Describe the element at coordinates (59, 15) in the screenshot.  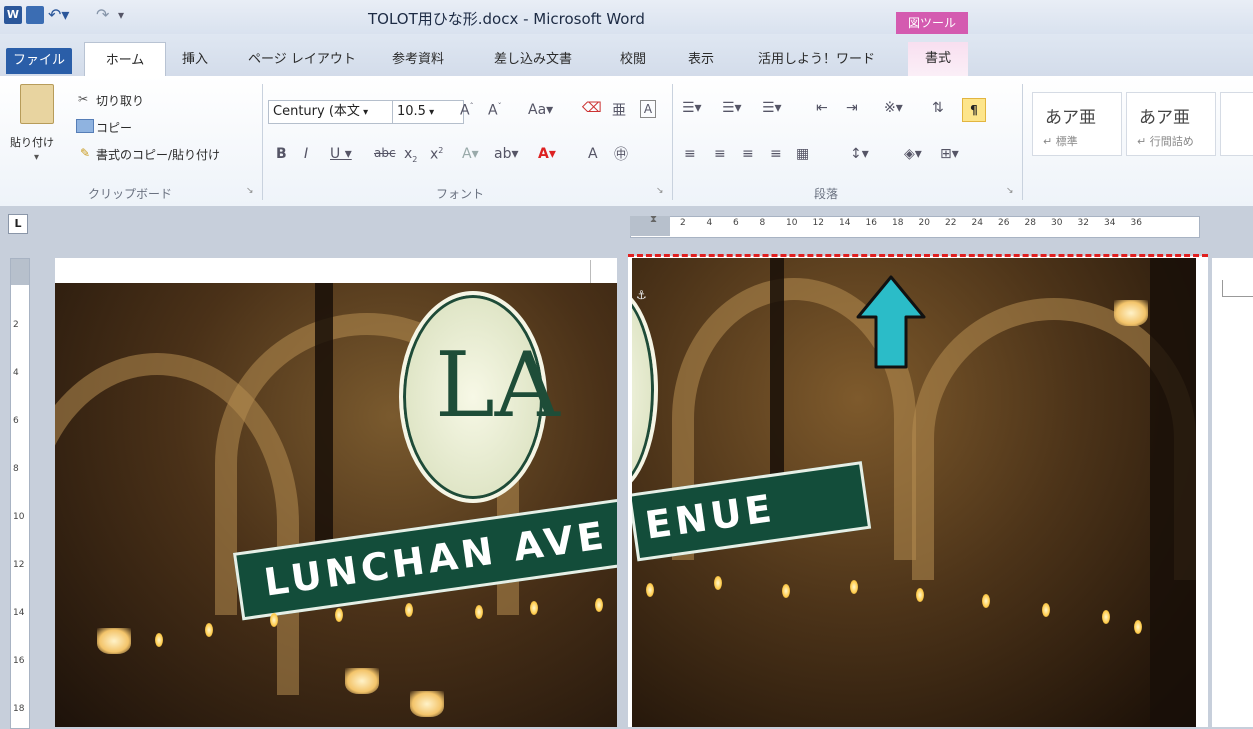
I see `undo-icon: ↶▾` at that location.